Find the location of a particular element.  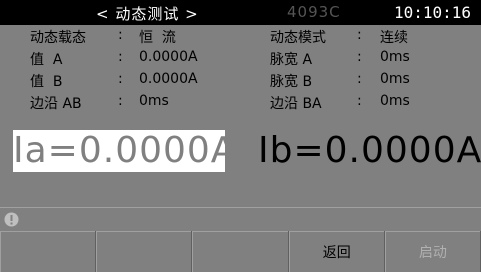

info-icon is located at coordinates (11, 219).